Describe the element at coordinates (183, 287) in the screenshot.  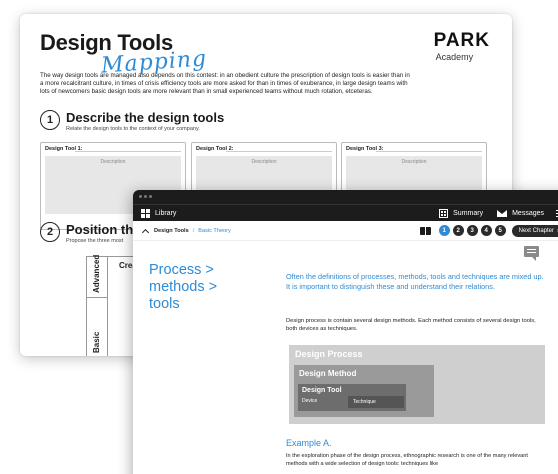
I see `section-heading: Process > methods > tools` at that location.